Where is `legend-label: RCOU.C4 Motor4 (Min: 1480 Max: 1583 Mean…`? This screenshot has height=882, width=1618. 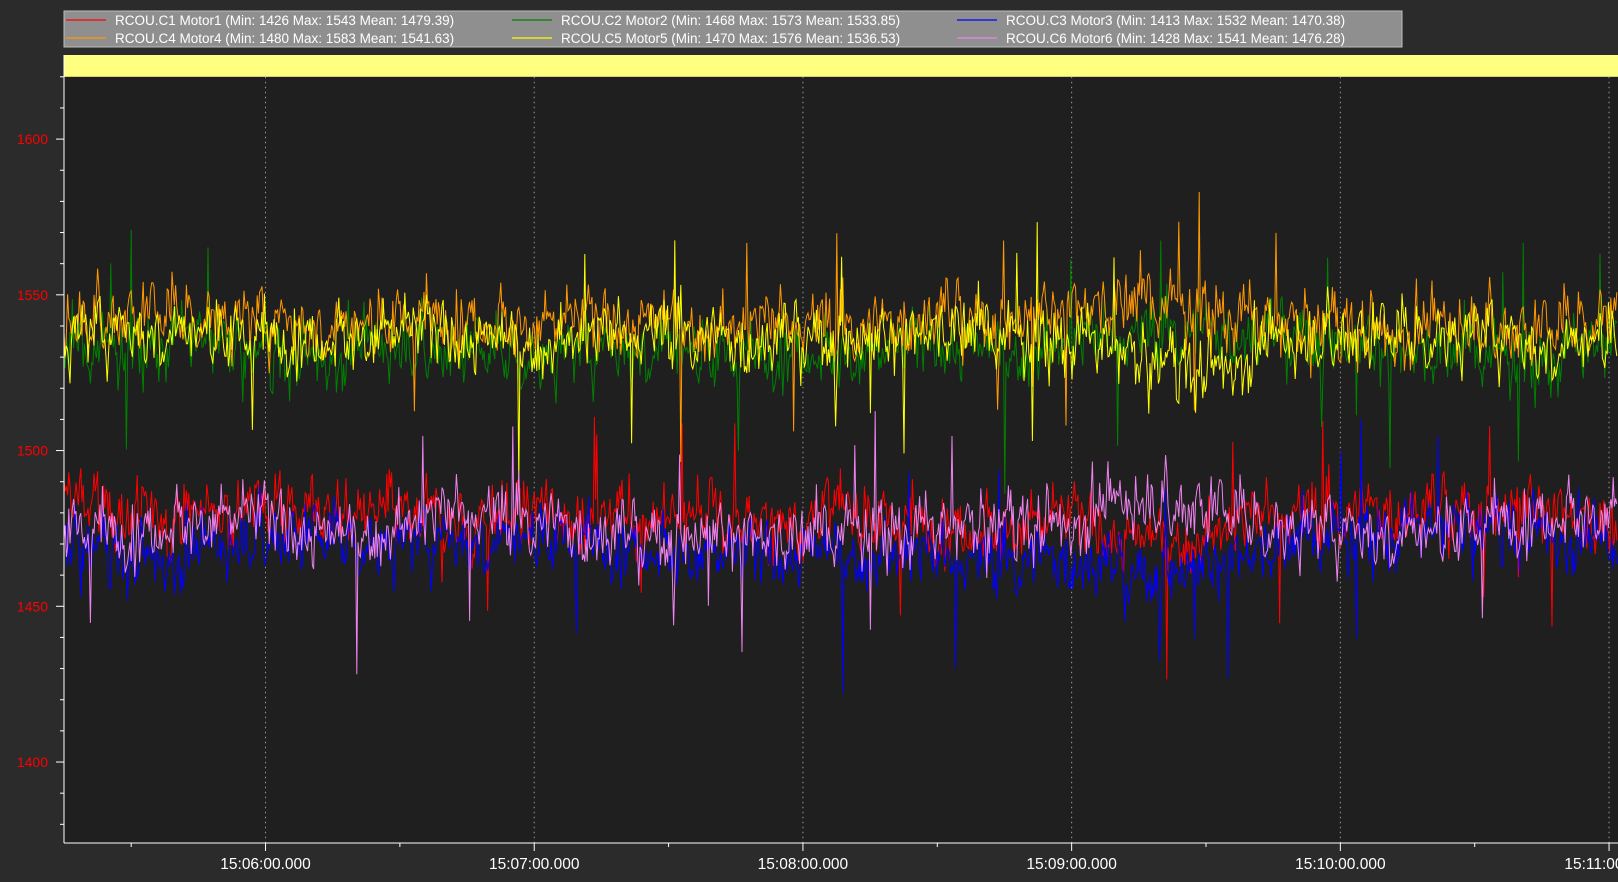
legend-label: RCOU.C4 Motor4 (Min: 1480 Max: 1583 Mean… is located at coordinates (284, 38).